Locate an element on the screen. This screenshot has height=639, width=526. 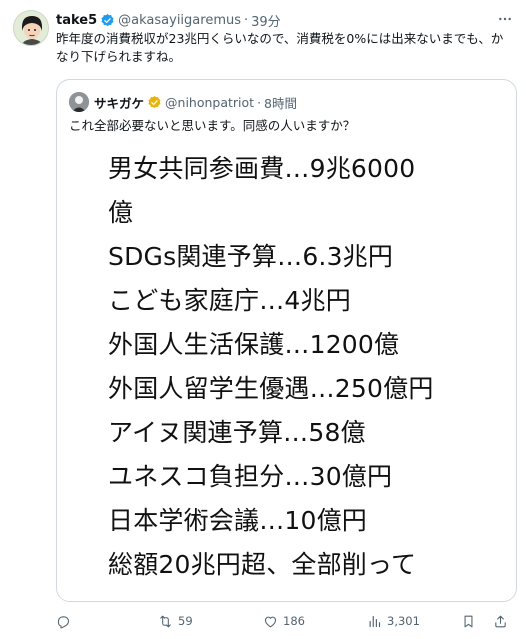
quote-time: 8時間 is located at coordinates (280, 103).